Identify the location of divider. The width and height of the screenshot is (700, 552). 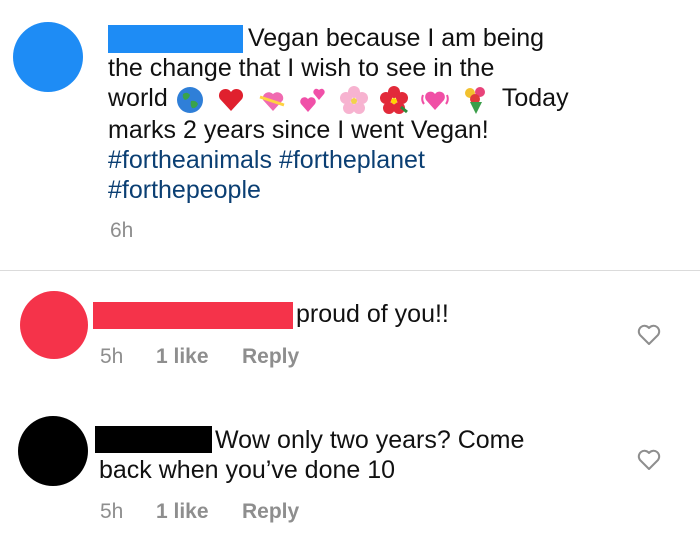
(350, 270).